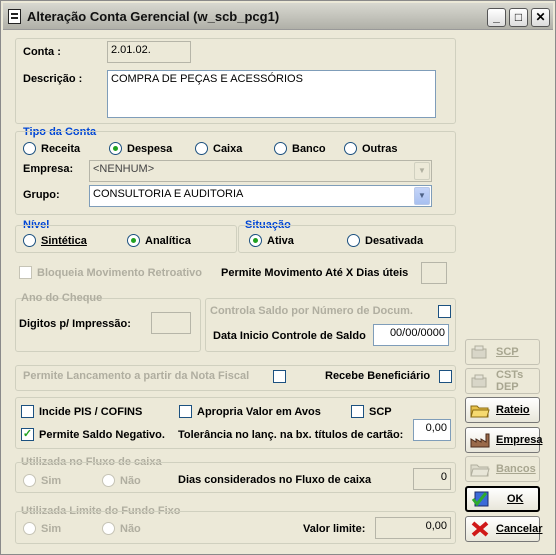 This screenshot has width=556, height=555. What do you see at coordinates (275, 480) in the screenshot?
I see `dias-fluxo-label: Dias considerados no Fluxo de caixa` at bounding box center [275, 480].